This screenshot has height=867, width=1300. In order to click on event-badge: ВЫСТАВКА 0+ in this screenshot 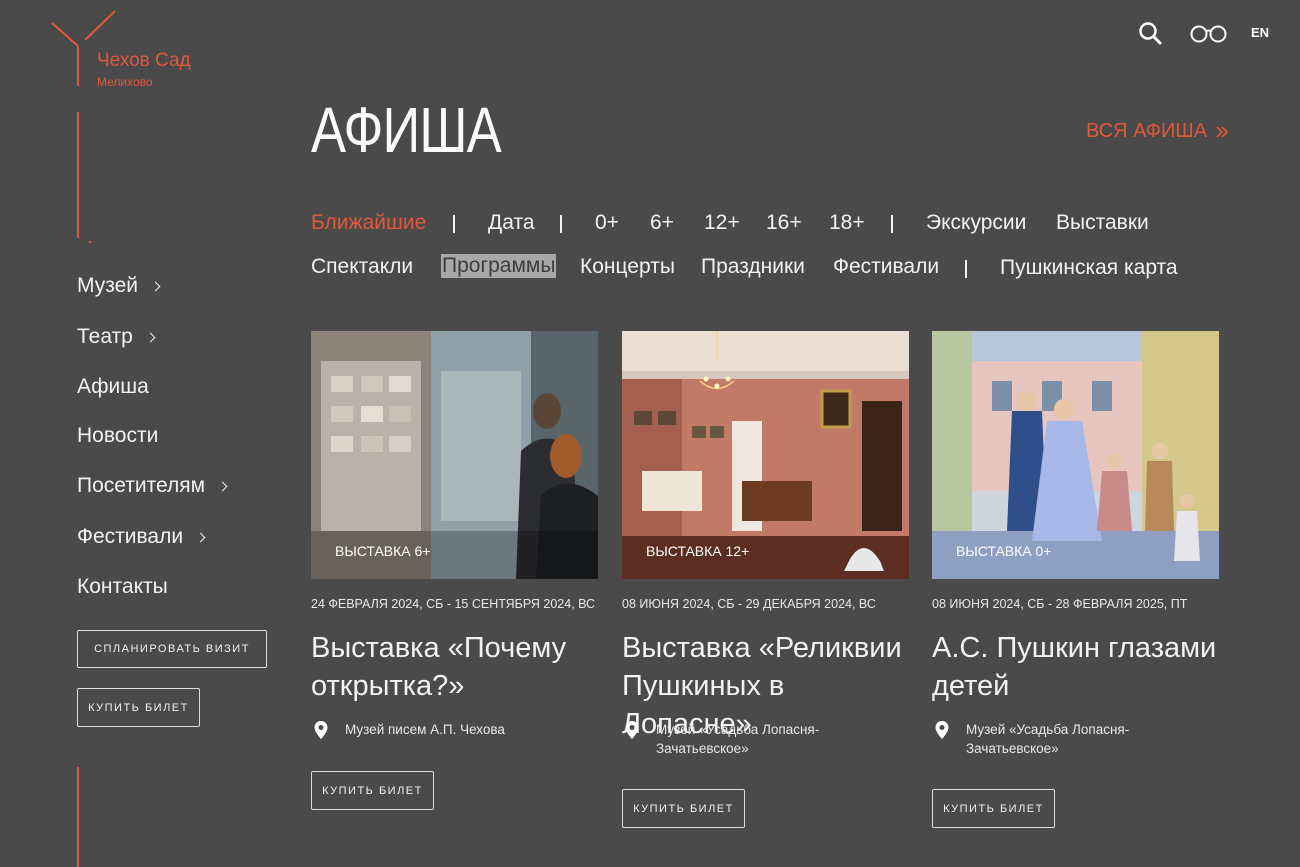, I will do `click(1004, 551)`.